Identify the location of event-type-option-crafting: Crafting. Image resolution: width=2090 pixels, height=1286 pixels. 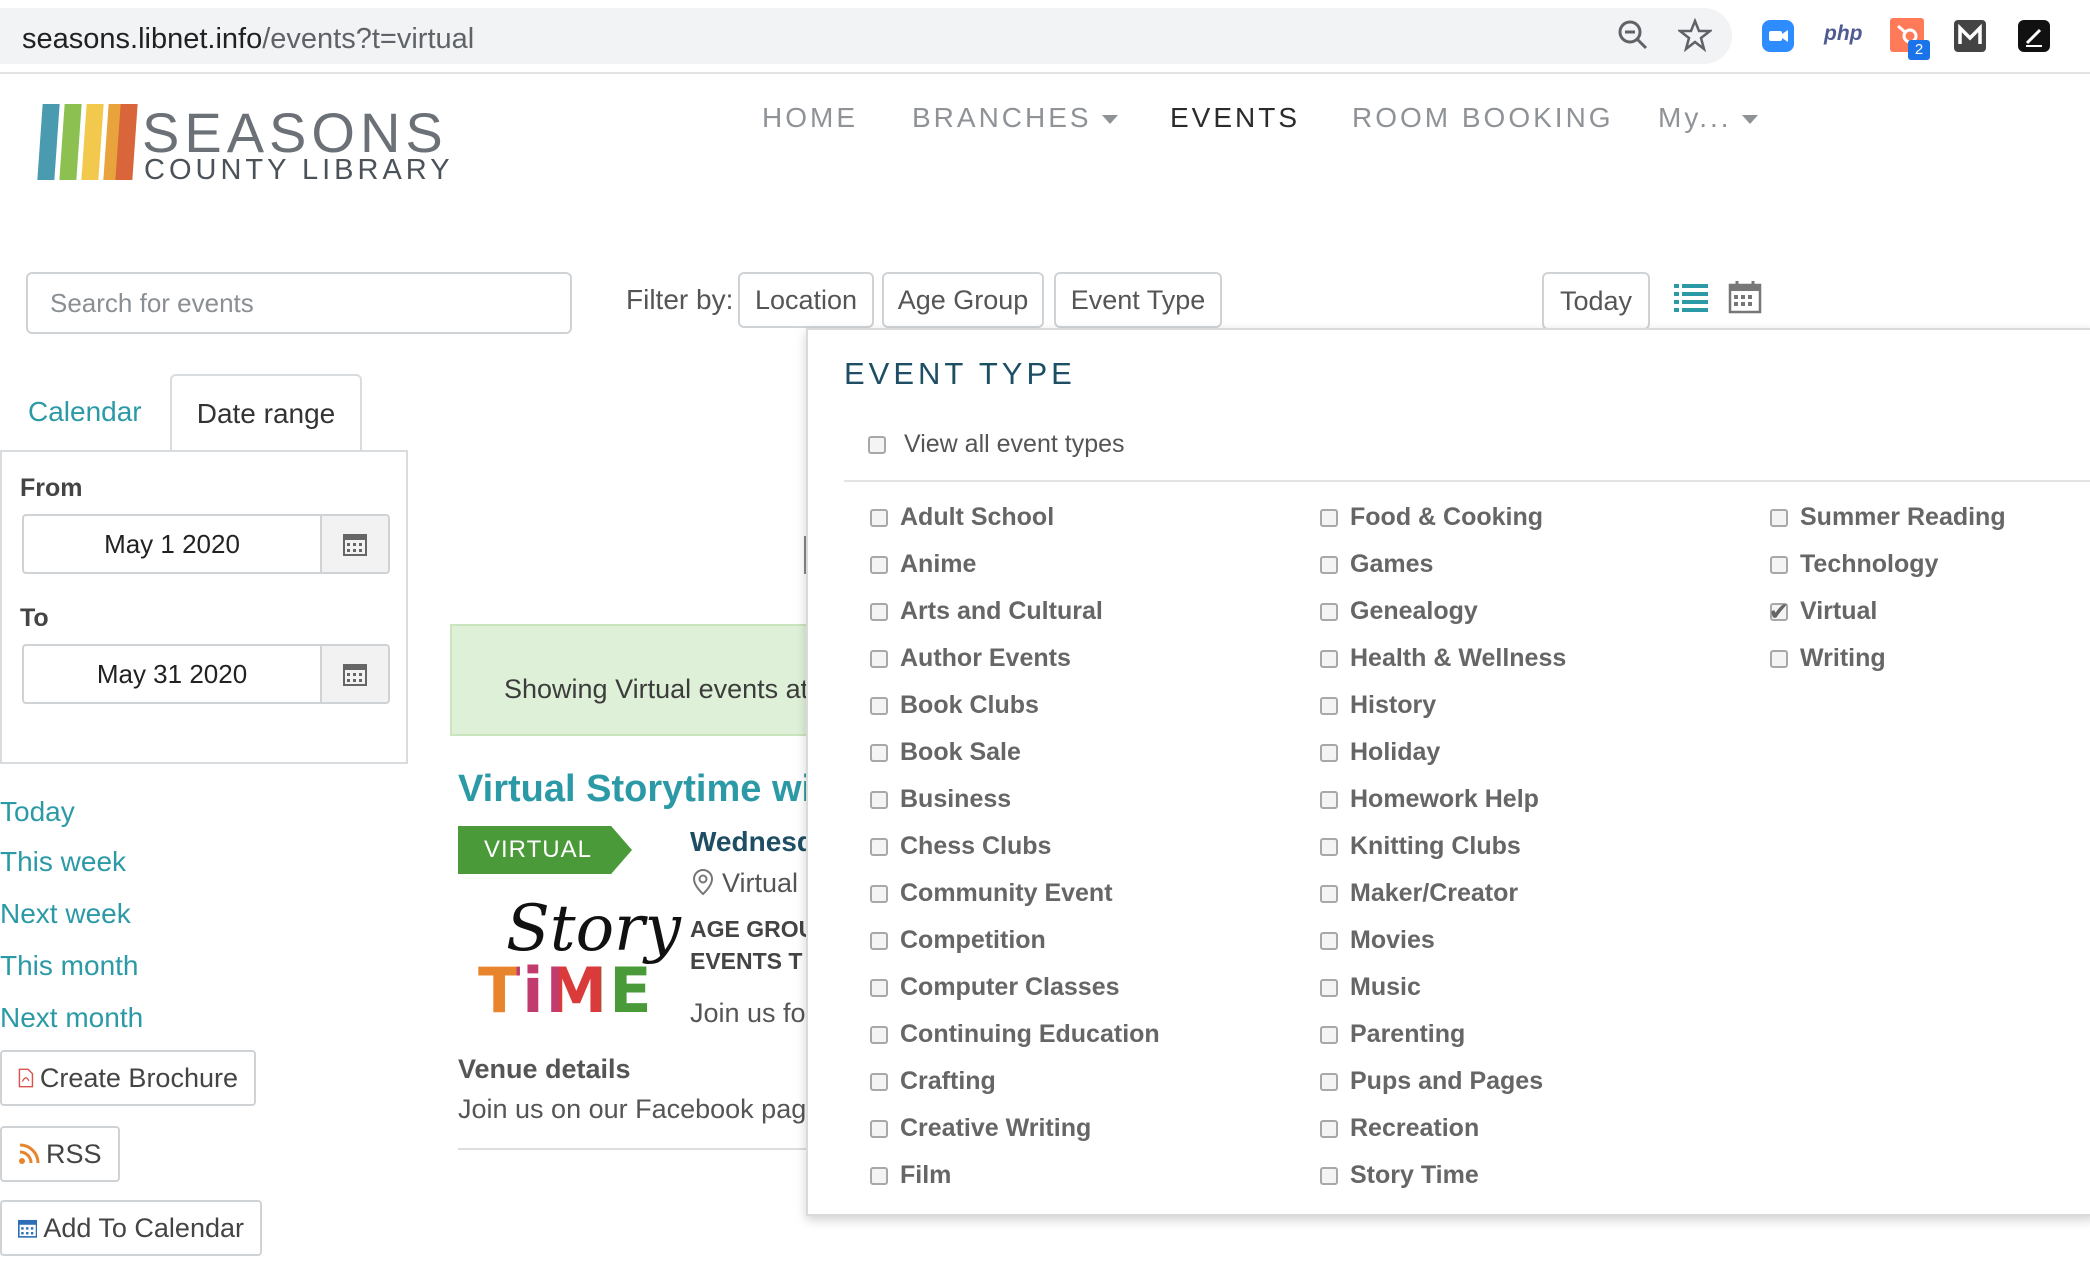
(1015, 1081).